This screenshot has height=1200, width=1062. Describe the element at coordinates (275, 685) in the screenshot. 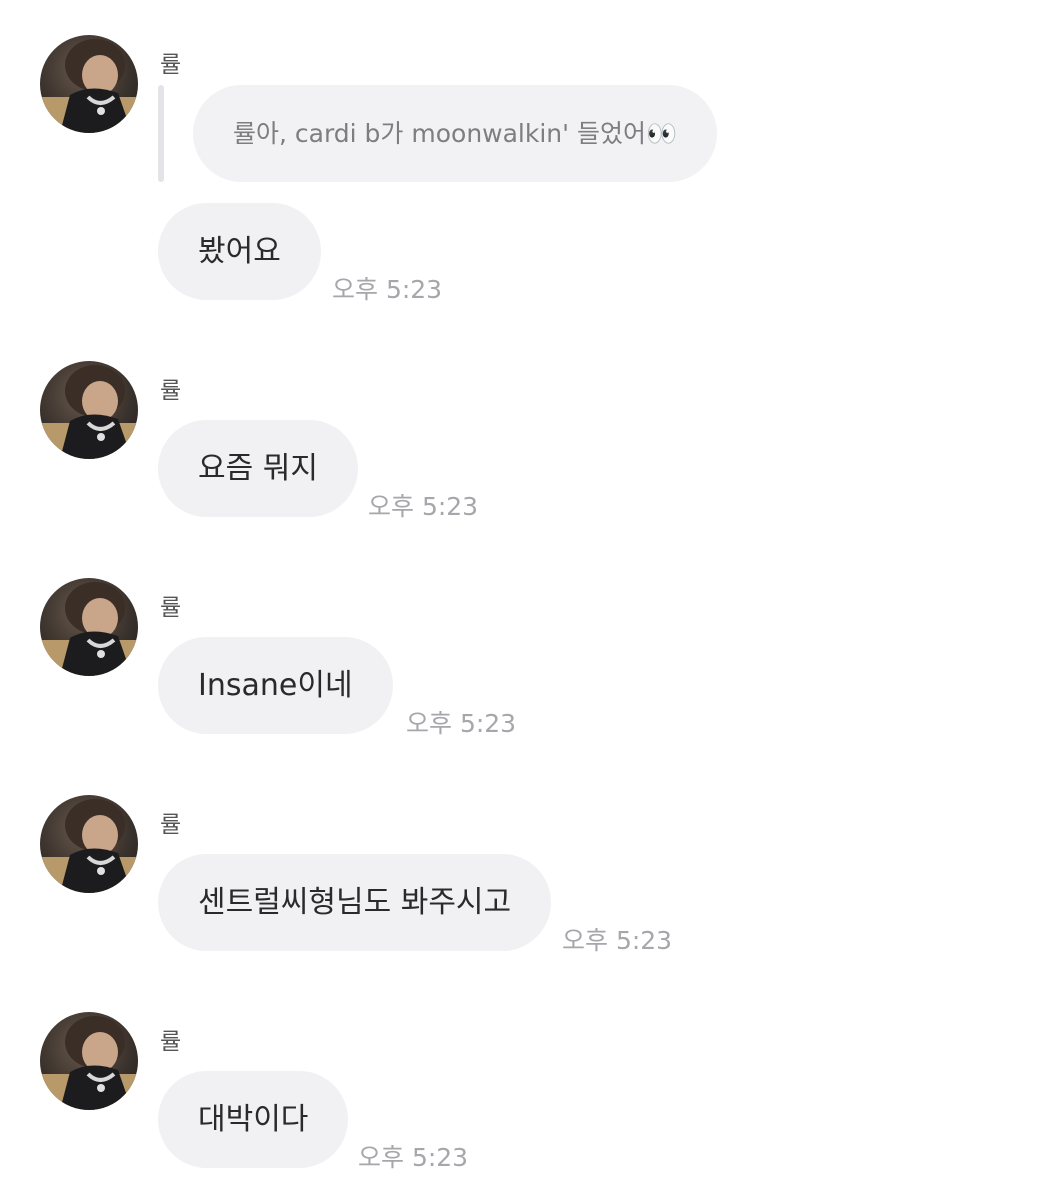

I see `message-bubble: Insane이네` at that location.